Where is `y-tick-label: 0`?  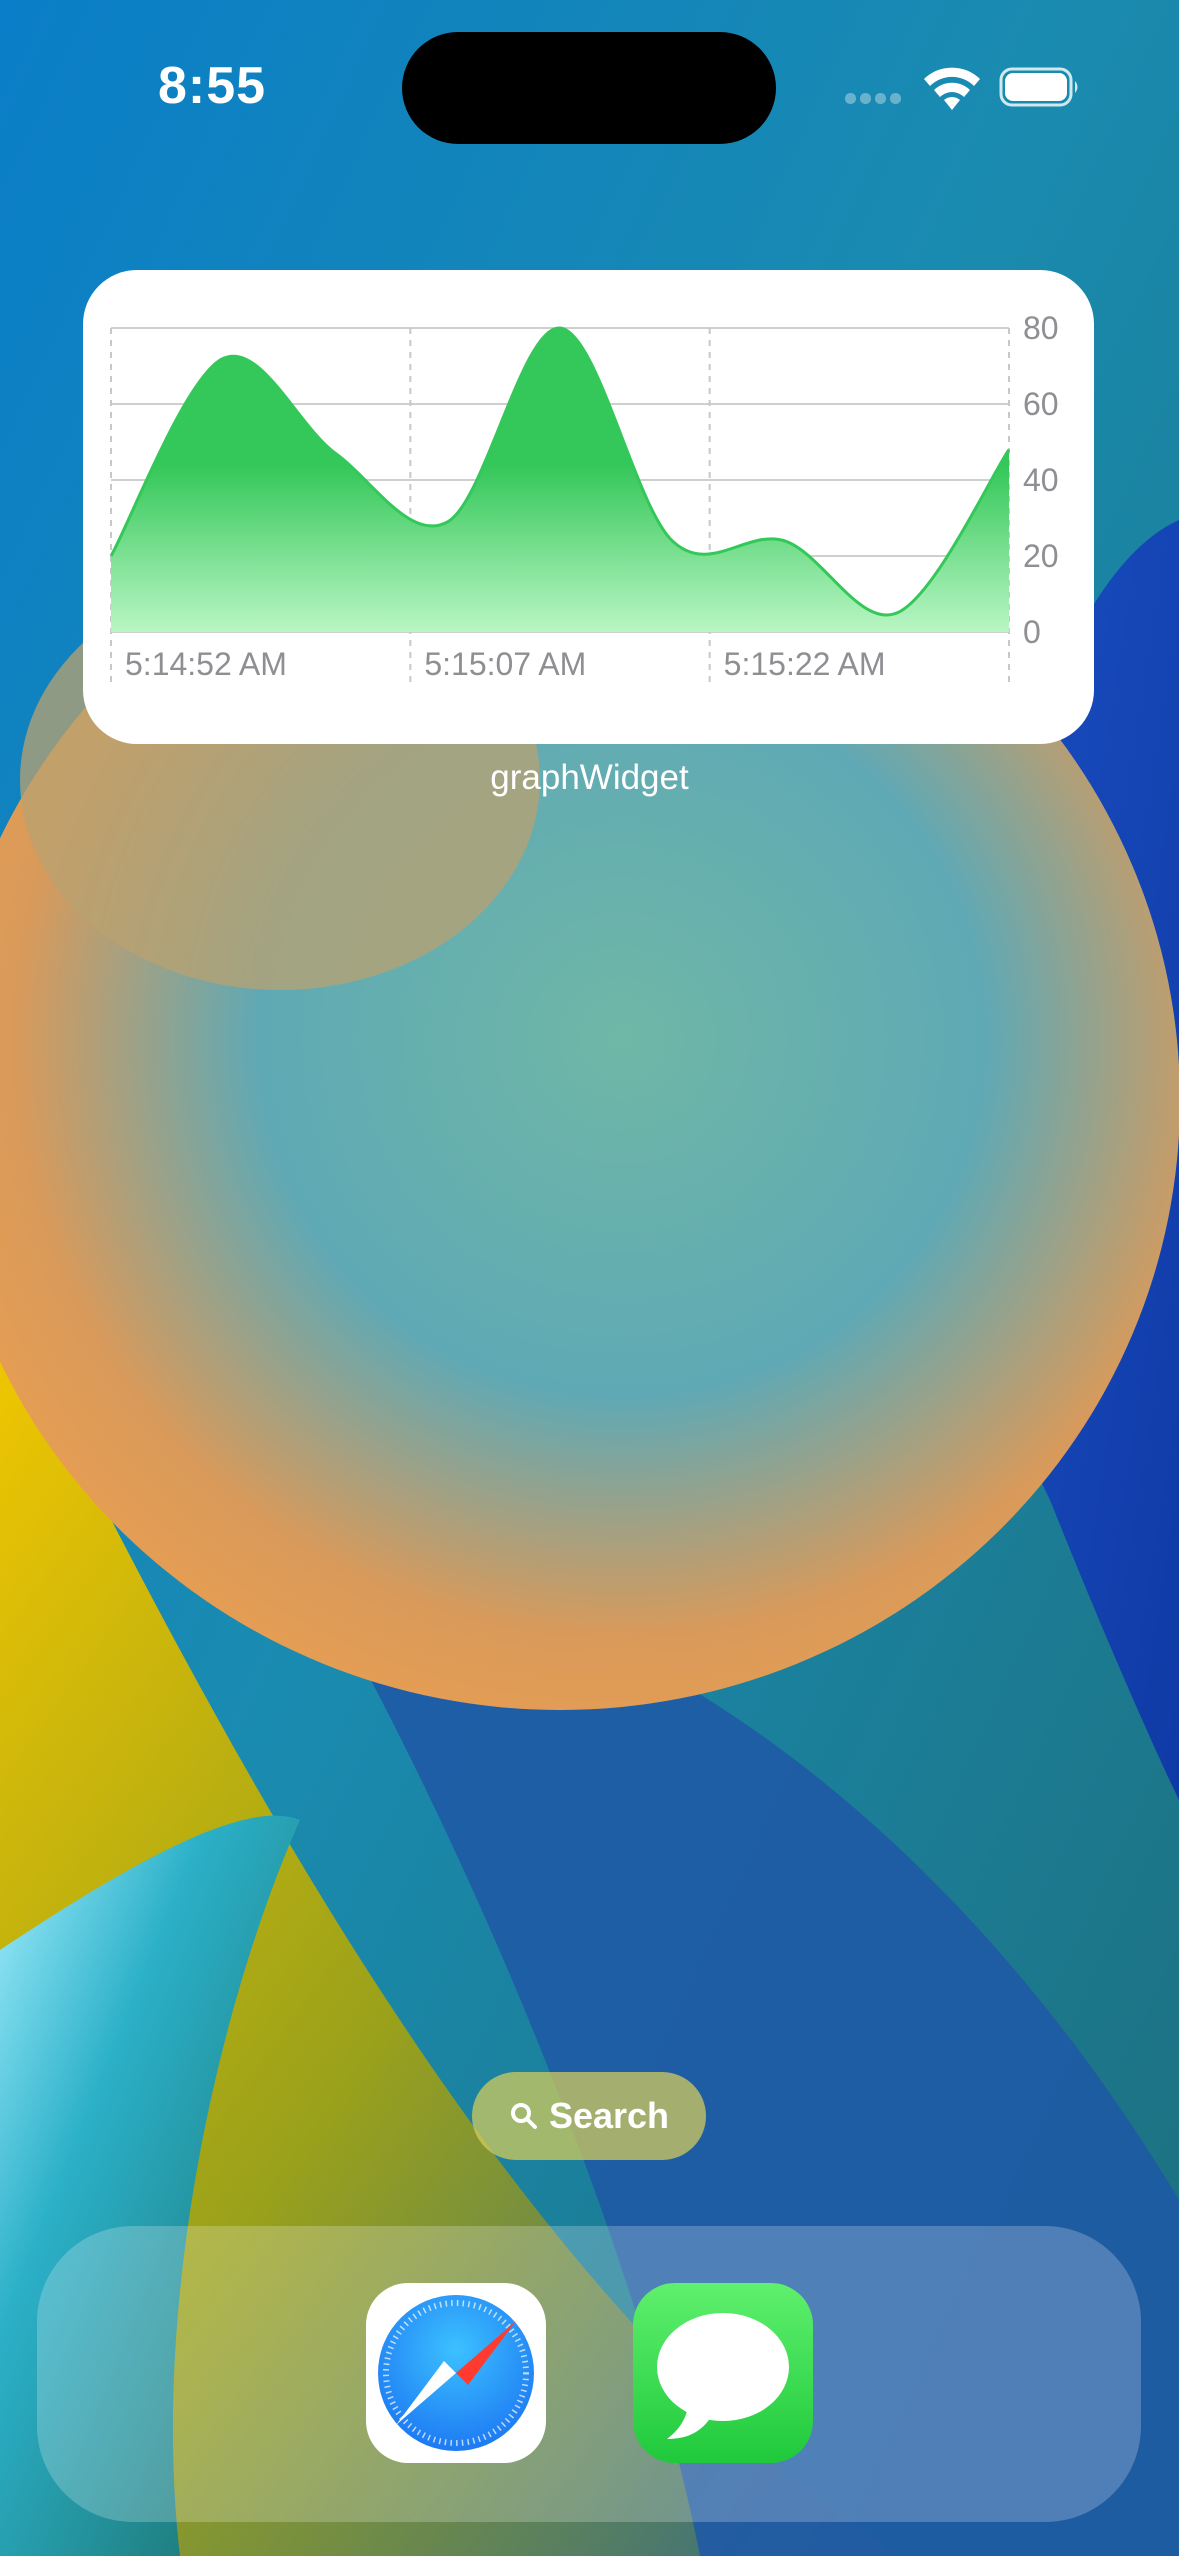
y-tick-label: 0 is located at coordinates (1032, 632).